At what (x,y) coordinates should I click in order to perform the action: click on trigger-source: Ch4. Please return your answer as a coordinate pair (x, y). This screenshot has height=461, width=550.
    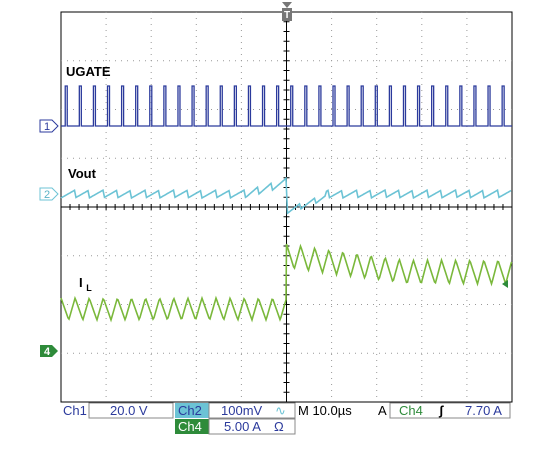
    Looking at the image, I should click on (411, 410).